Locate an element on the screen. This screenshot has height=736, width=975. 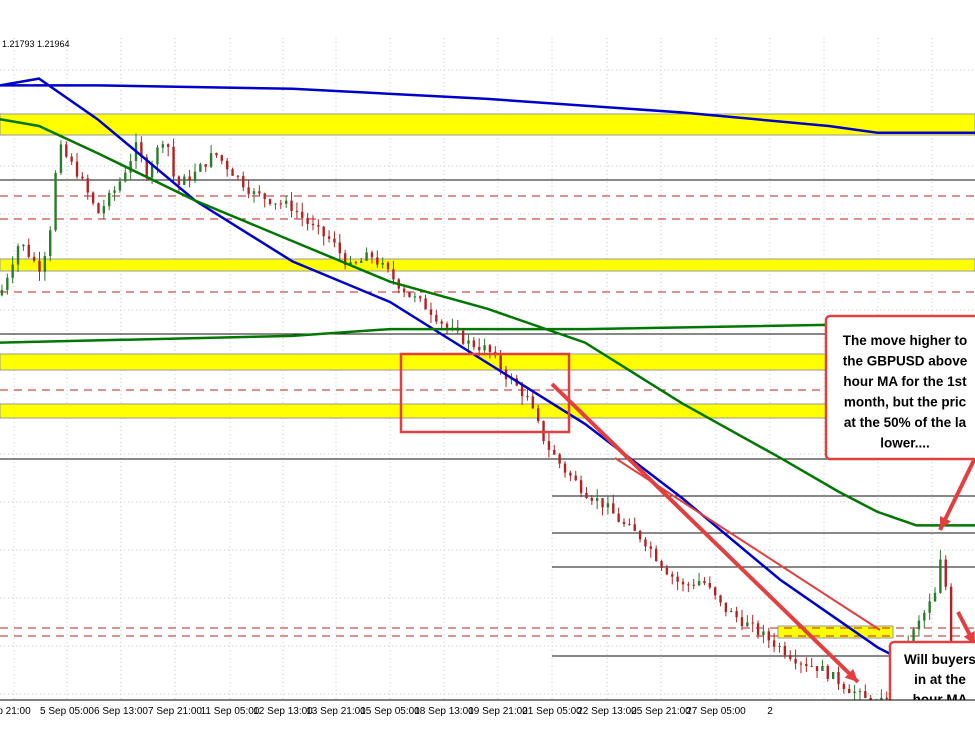
x-tick-label: 2 is located at coordinates (770, 711).